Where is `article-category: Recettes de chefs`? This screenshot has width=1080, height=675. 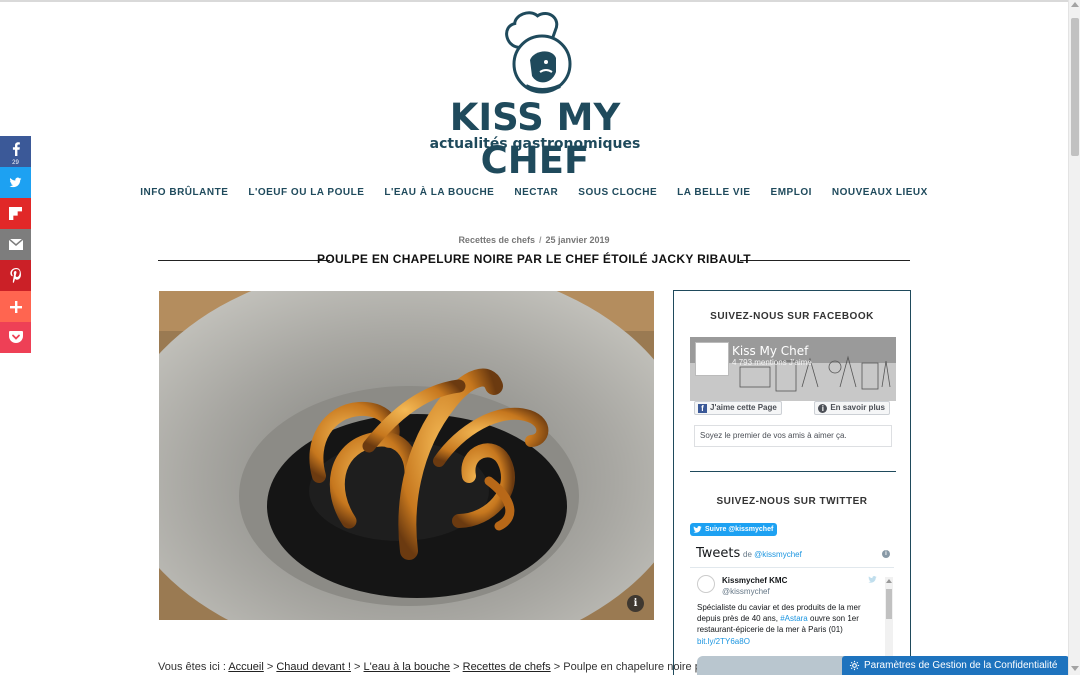
article-category: Recettes de chefs is located at coordinates (496, 240).